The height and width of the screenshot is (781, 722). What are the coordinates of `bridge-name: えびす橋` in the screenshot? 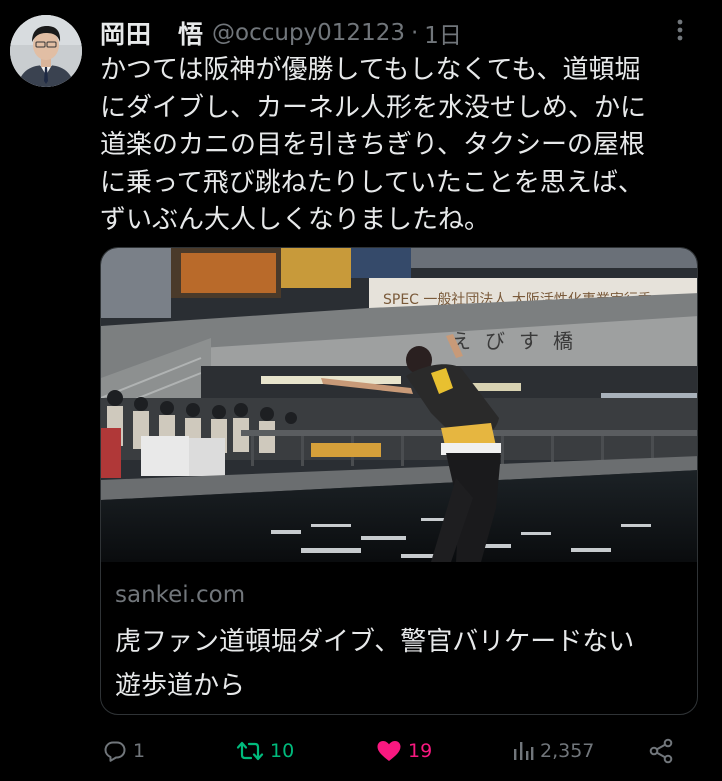 It's located at (519, 341).